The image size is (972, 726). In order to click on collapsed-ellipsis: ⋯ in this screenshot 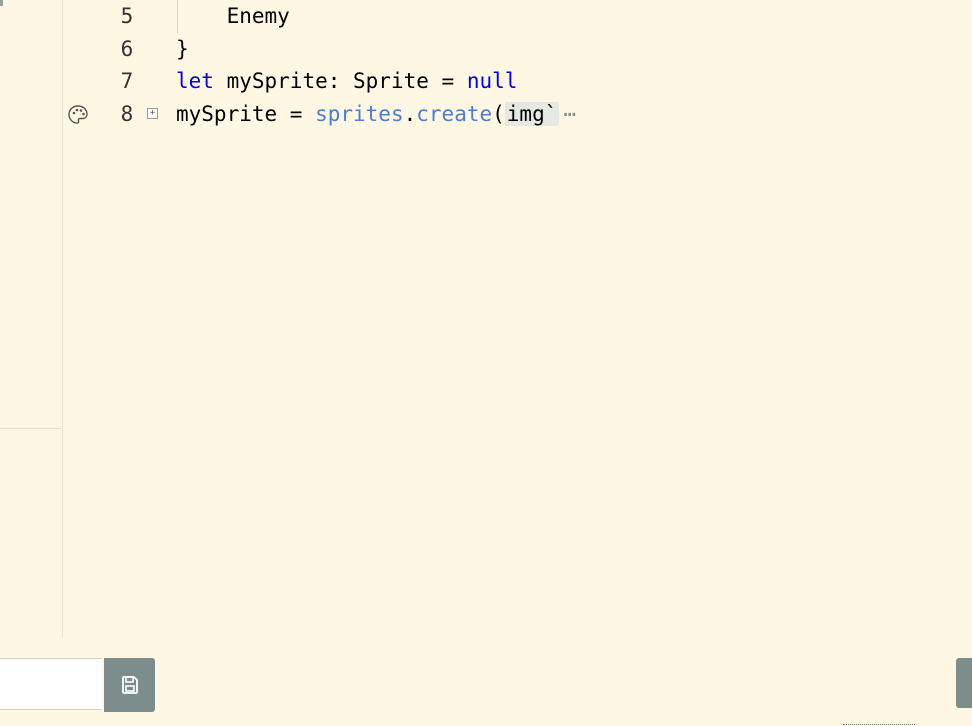, I will do `click(569, 114)`.